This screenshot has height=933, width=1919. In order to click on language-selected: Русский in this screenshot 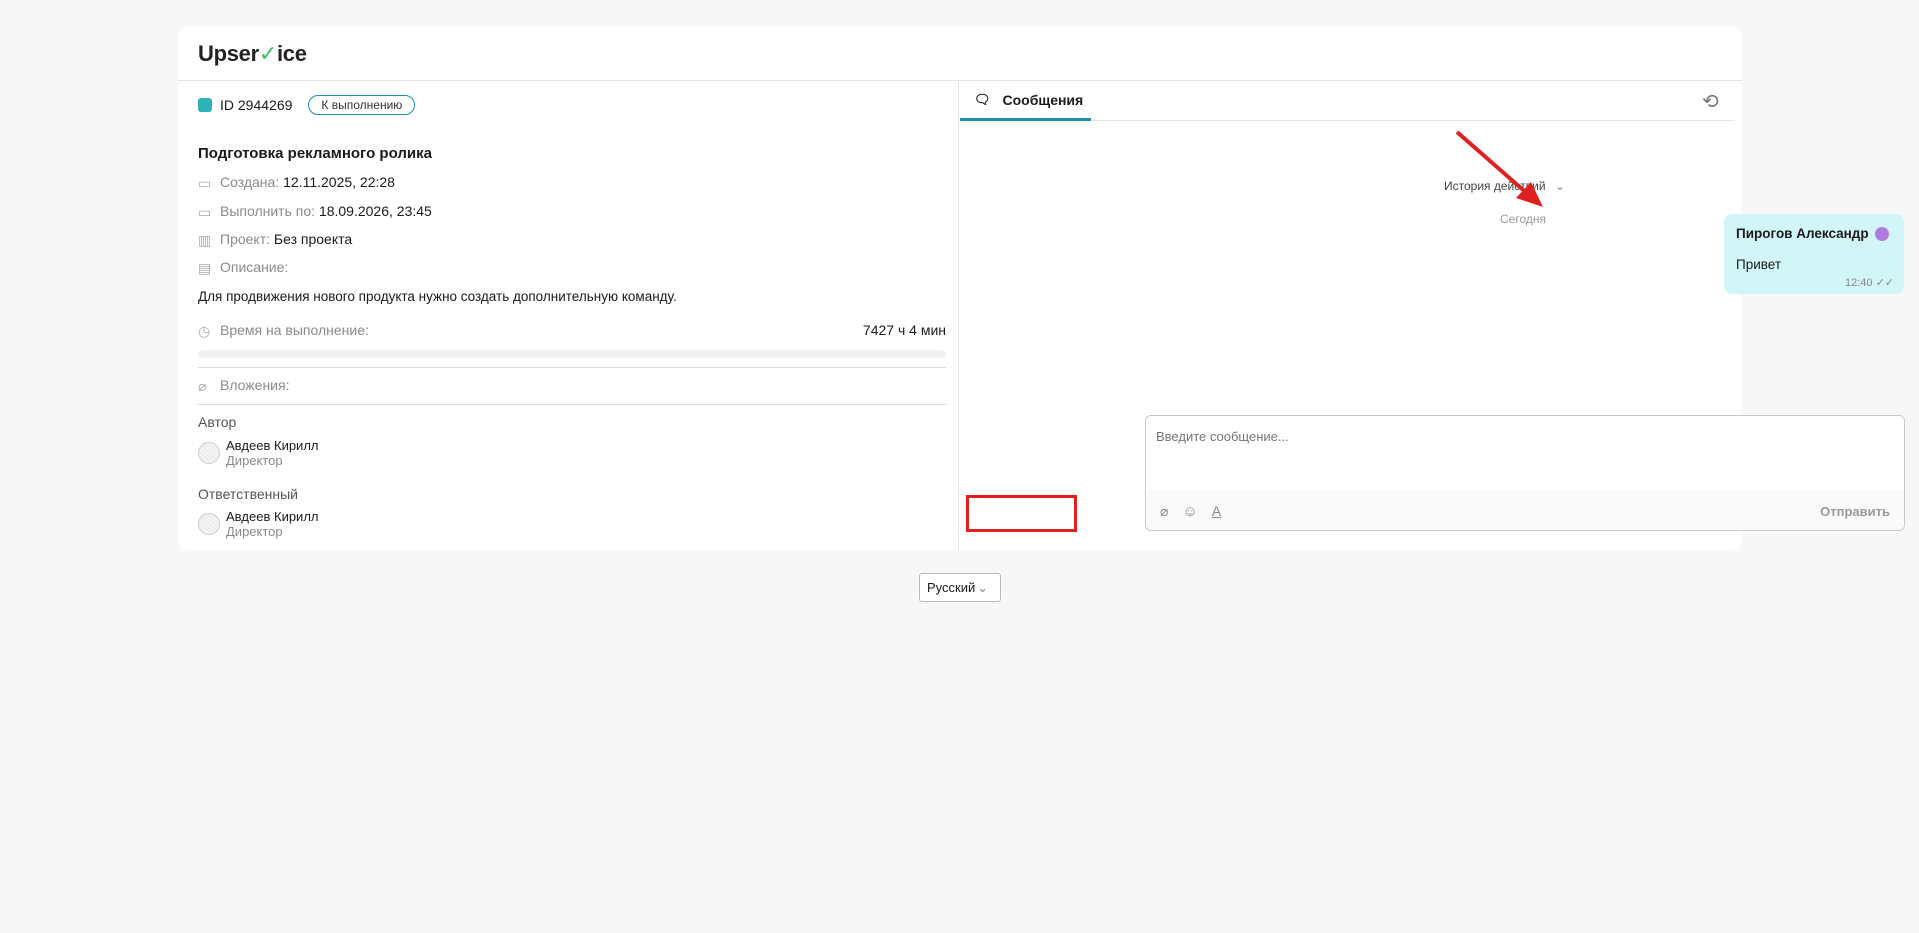, I will do `click(951, 587)`.